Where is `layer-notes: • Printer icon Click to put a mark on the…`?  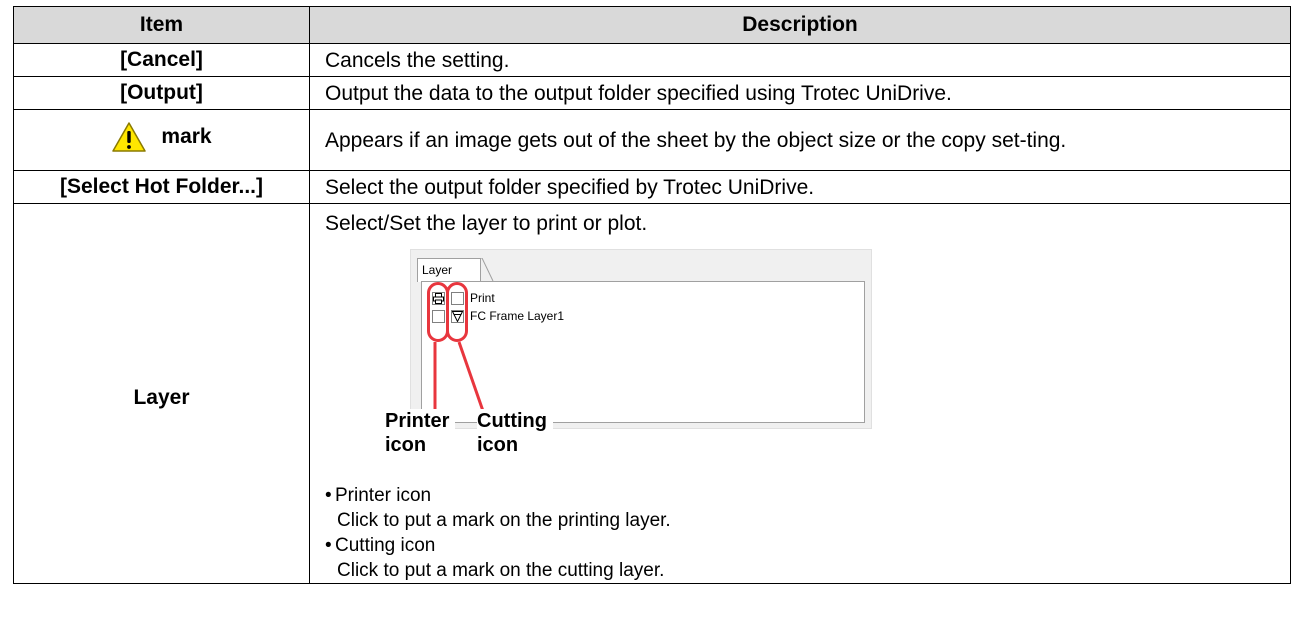 layer-notes: • Printer icon Click to put a mark on the… is located at coordinates (800, 533).